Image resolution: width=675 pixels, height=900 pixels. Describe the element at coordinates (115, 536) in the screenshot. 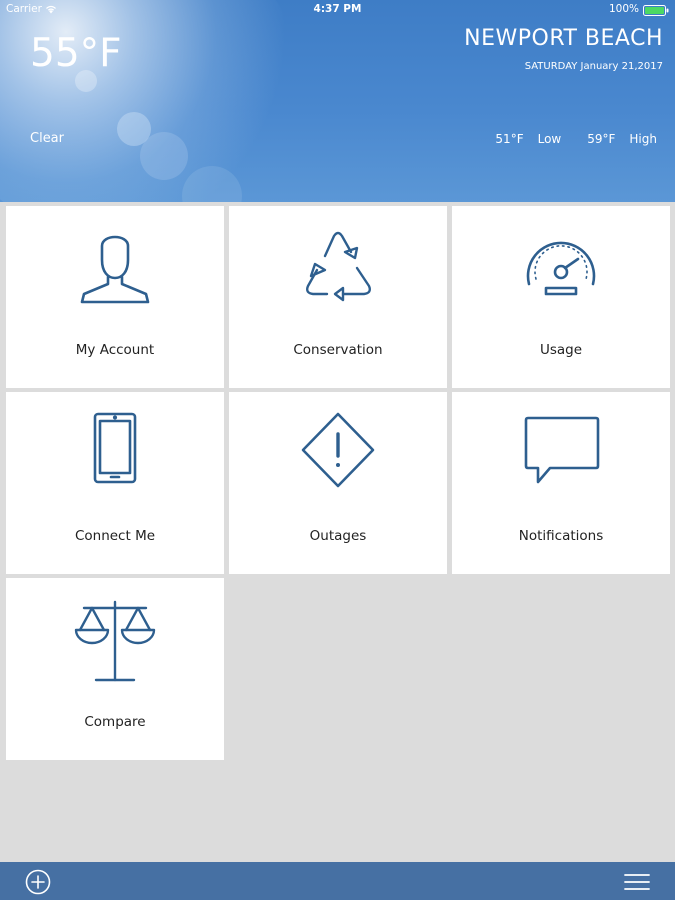

I see `tile-label: Connect Me` at that location.